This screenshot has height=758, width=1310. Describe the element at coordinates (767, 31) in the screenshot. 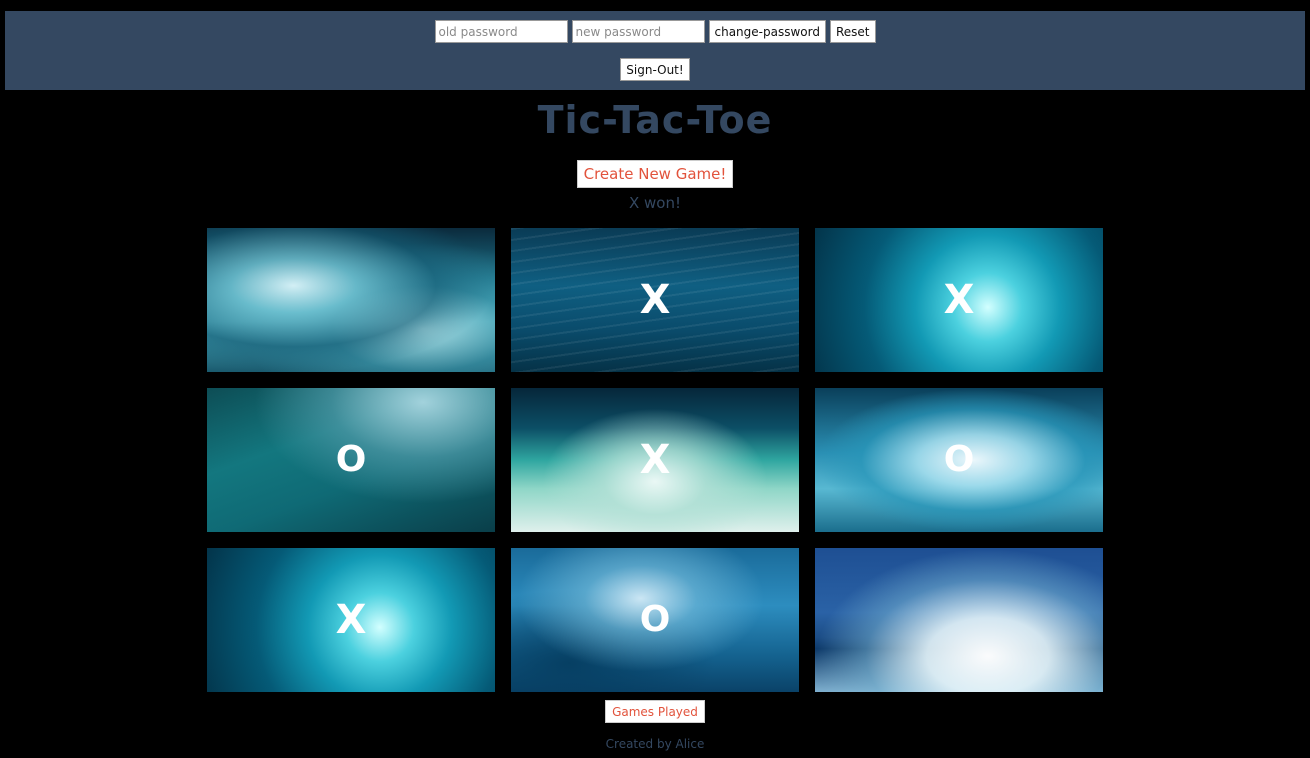

I see `change-password-button: change-password` at that location.